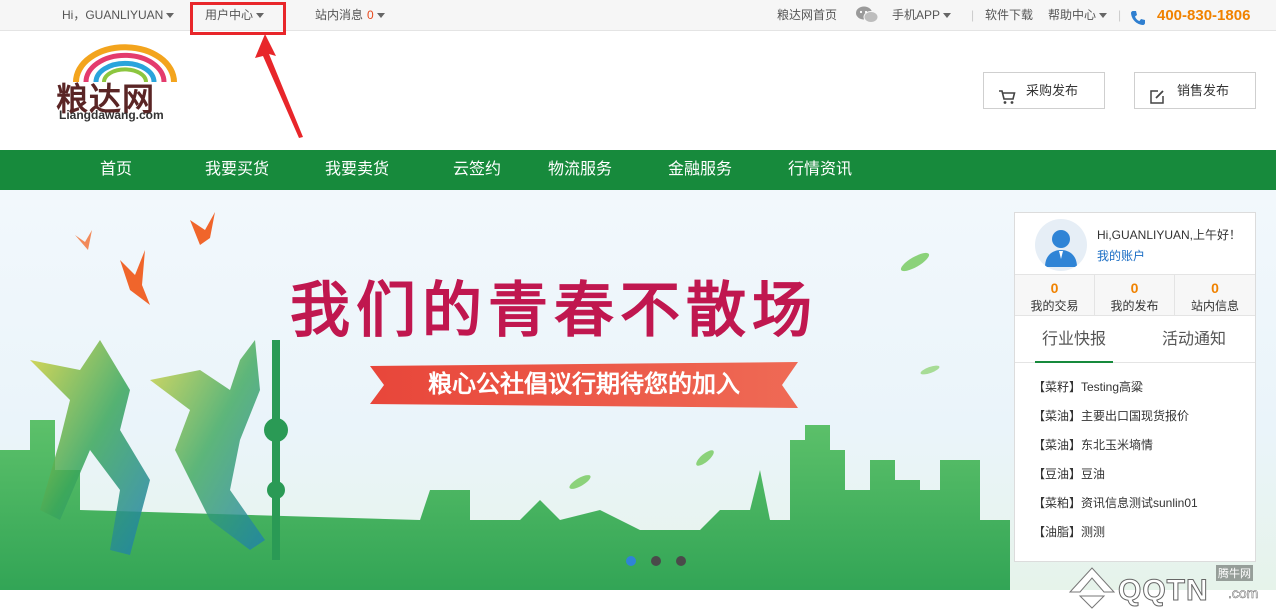  Describe the element at coordinates (1143, 532) in the screenshot. I see `news-item: 【油脂】测测` at that location.